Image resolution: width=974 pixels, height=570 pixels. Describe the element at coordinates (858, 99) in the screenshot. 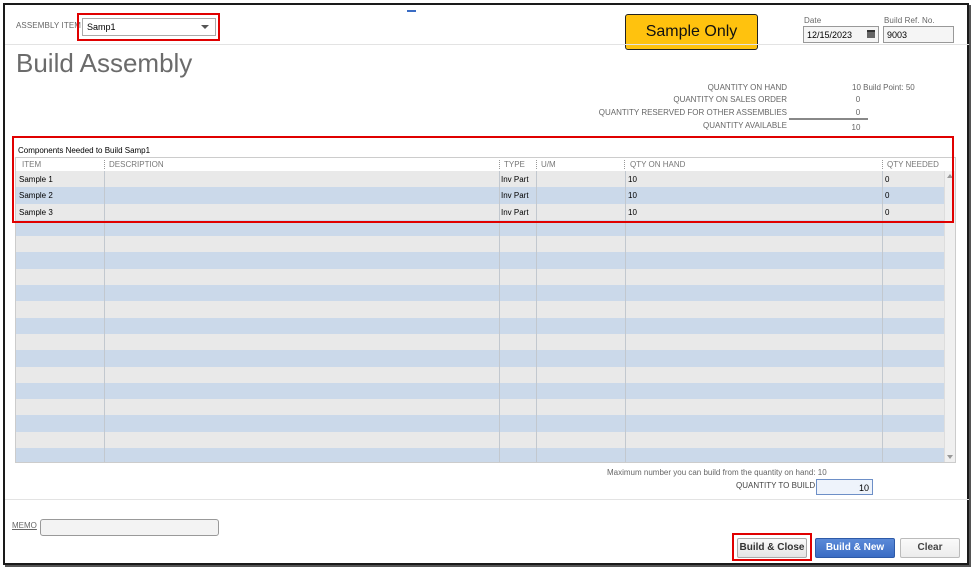

I see `quantity-on-sales-order-value: 0` at that location.